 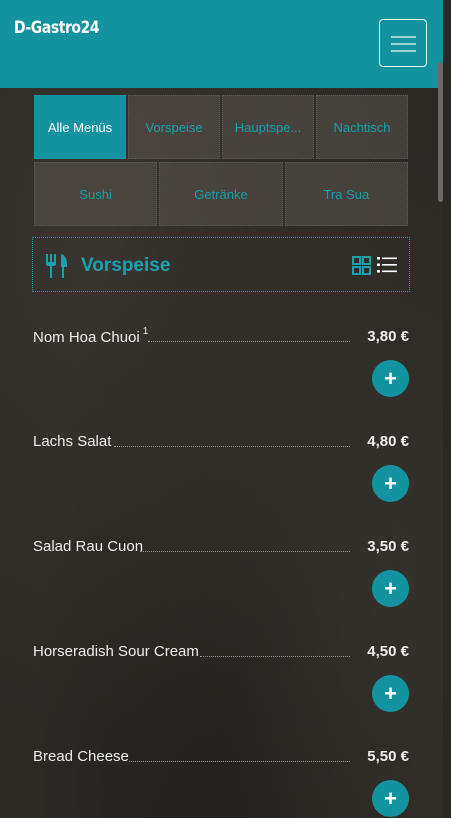 I want to click on tab-sushi: Sushi, so click(x=96, y=194).